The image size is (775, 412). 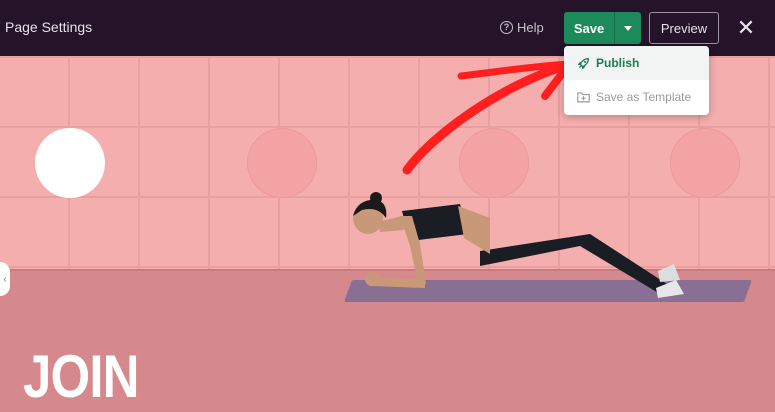 I want to click on close-icon: ✕, so click(x=746, y=27).